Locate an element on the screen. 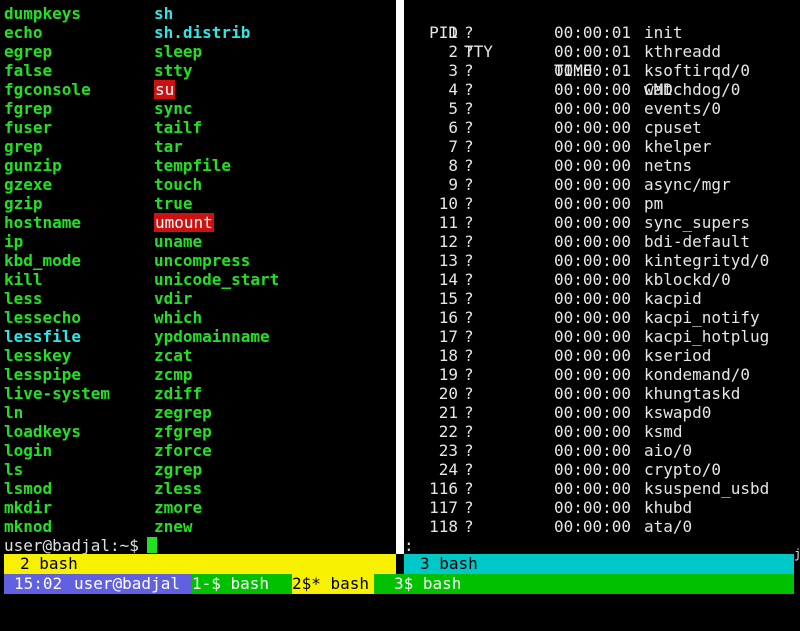 The image size is (800, 631). file-name: lesspipe is located at coordinates (43, 374).